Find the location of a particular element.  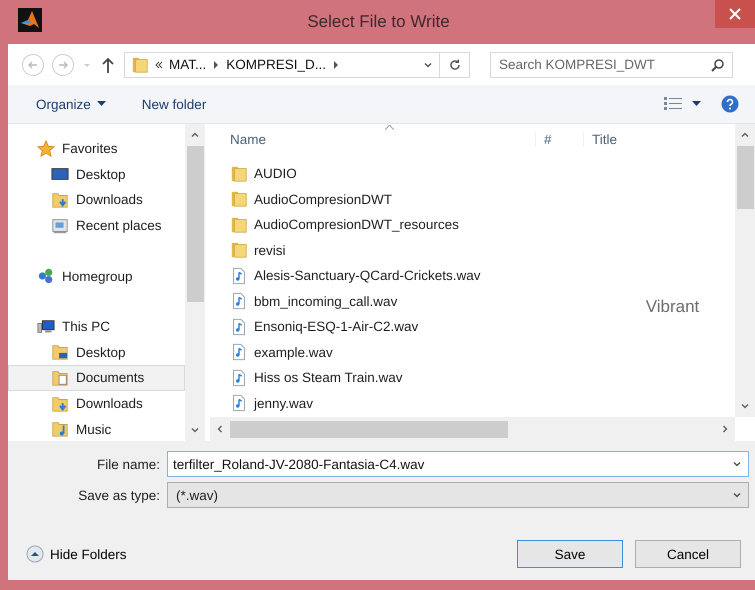

file-name-field: terfilter_Roland-JV-2080-Fantasia-C4.wav is located at coordinates (458, 464).